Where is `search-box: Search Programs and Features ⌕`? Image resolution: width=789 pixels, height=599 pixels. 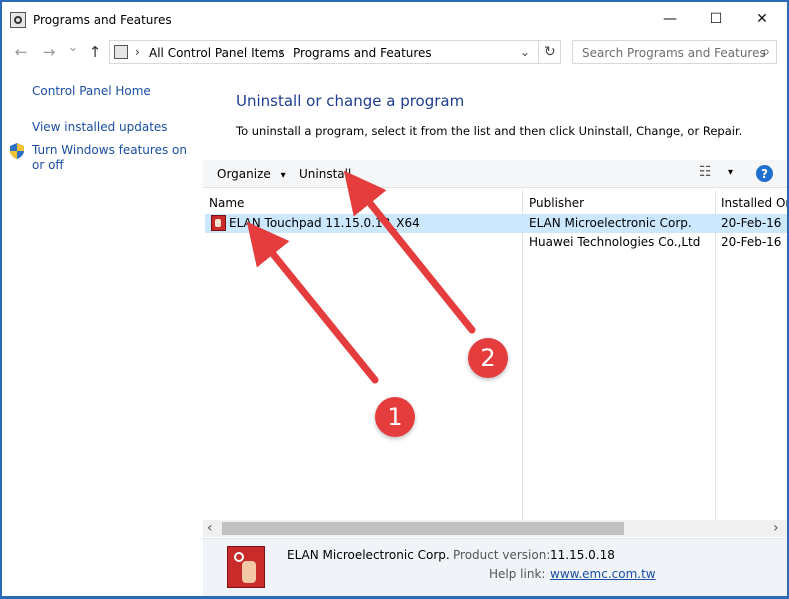 search-box: Search Programs and Features ⌕ is located at coordinates (674, 52).